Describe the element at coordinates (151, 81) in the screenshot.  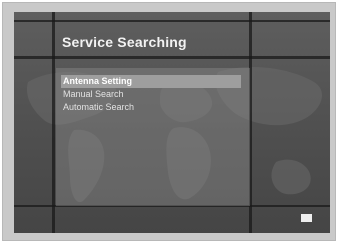
I see `menu-item-antenna-setting: Antenna Setting` at that location.